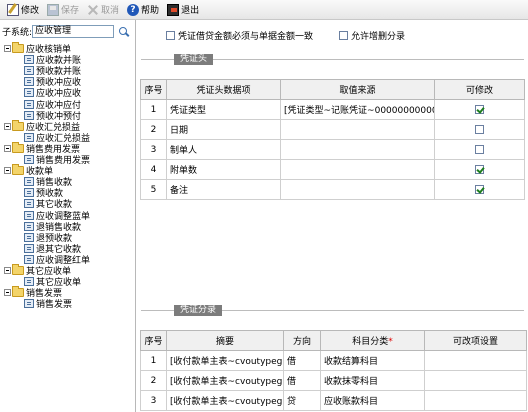  What do you see at coordinates (153, 340) in the screenshot?
I see `entry-table-column-header: 序号` at bounding box center [153, 340].